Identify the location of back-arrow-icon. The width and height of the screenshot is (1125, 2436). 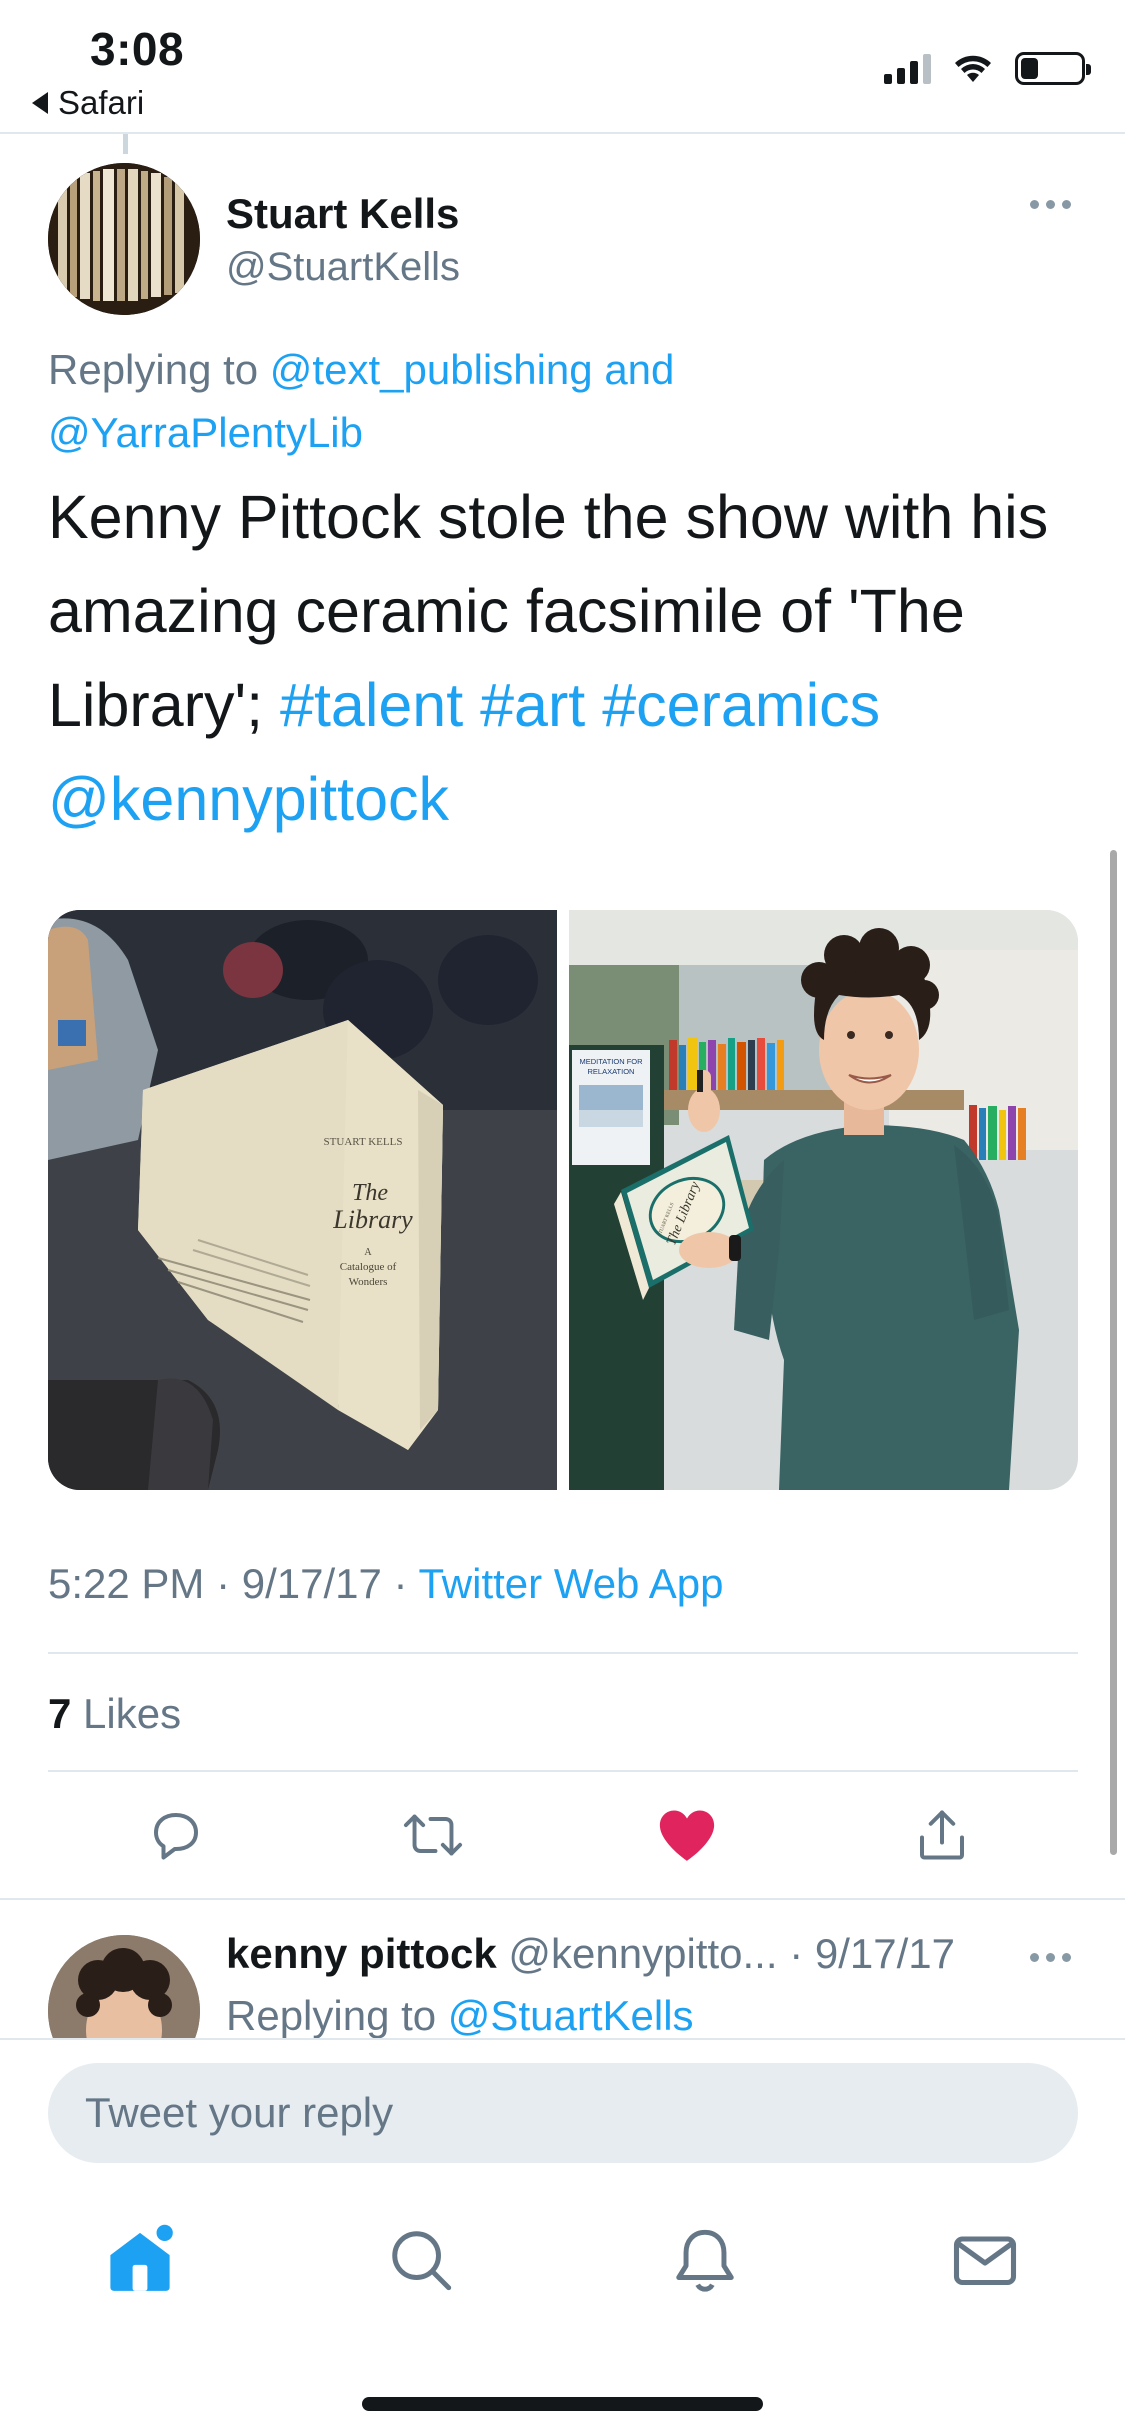
(40, 103).